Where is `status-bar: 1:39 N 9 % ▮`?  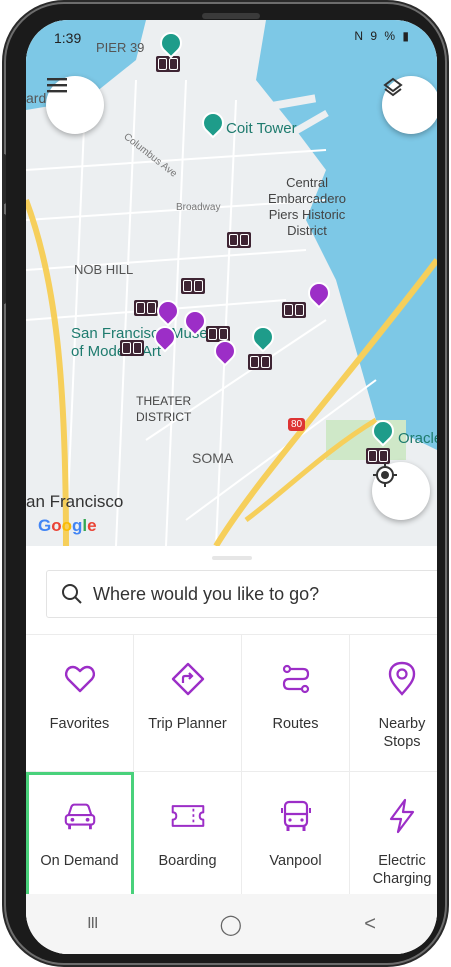
status-bar: 1:39 N 9 % ▮ is located at coordinates (231, 35).